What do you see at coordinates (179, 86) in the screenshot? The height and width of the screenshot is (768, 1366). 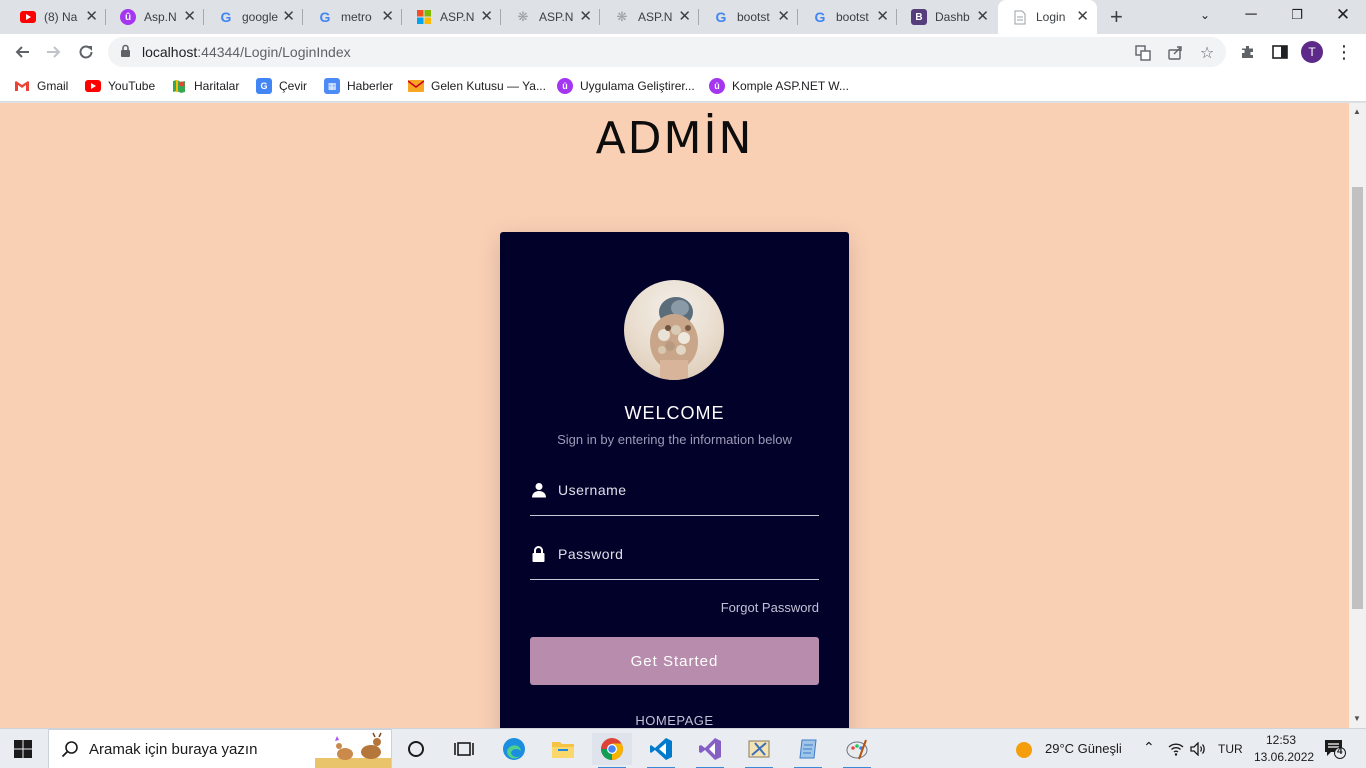 I see `maps-icon` at bounding box center [179, 86].